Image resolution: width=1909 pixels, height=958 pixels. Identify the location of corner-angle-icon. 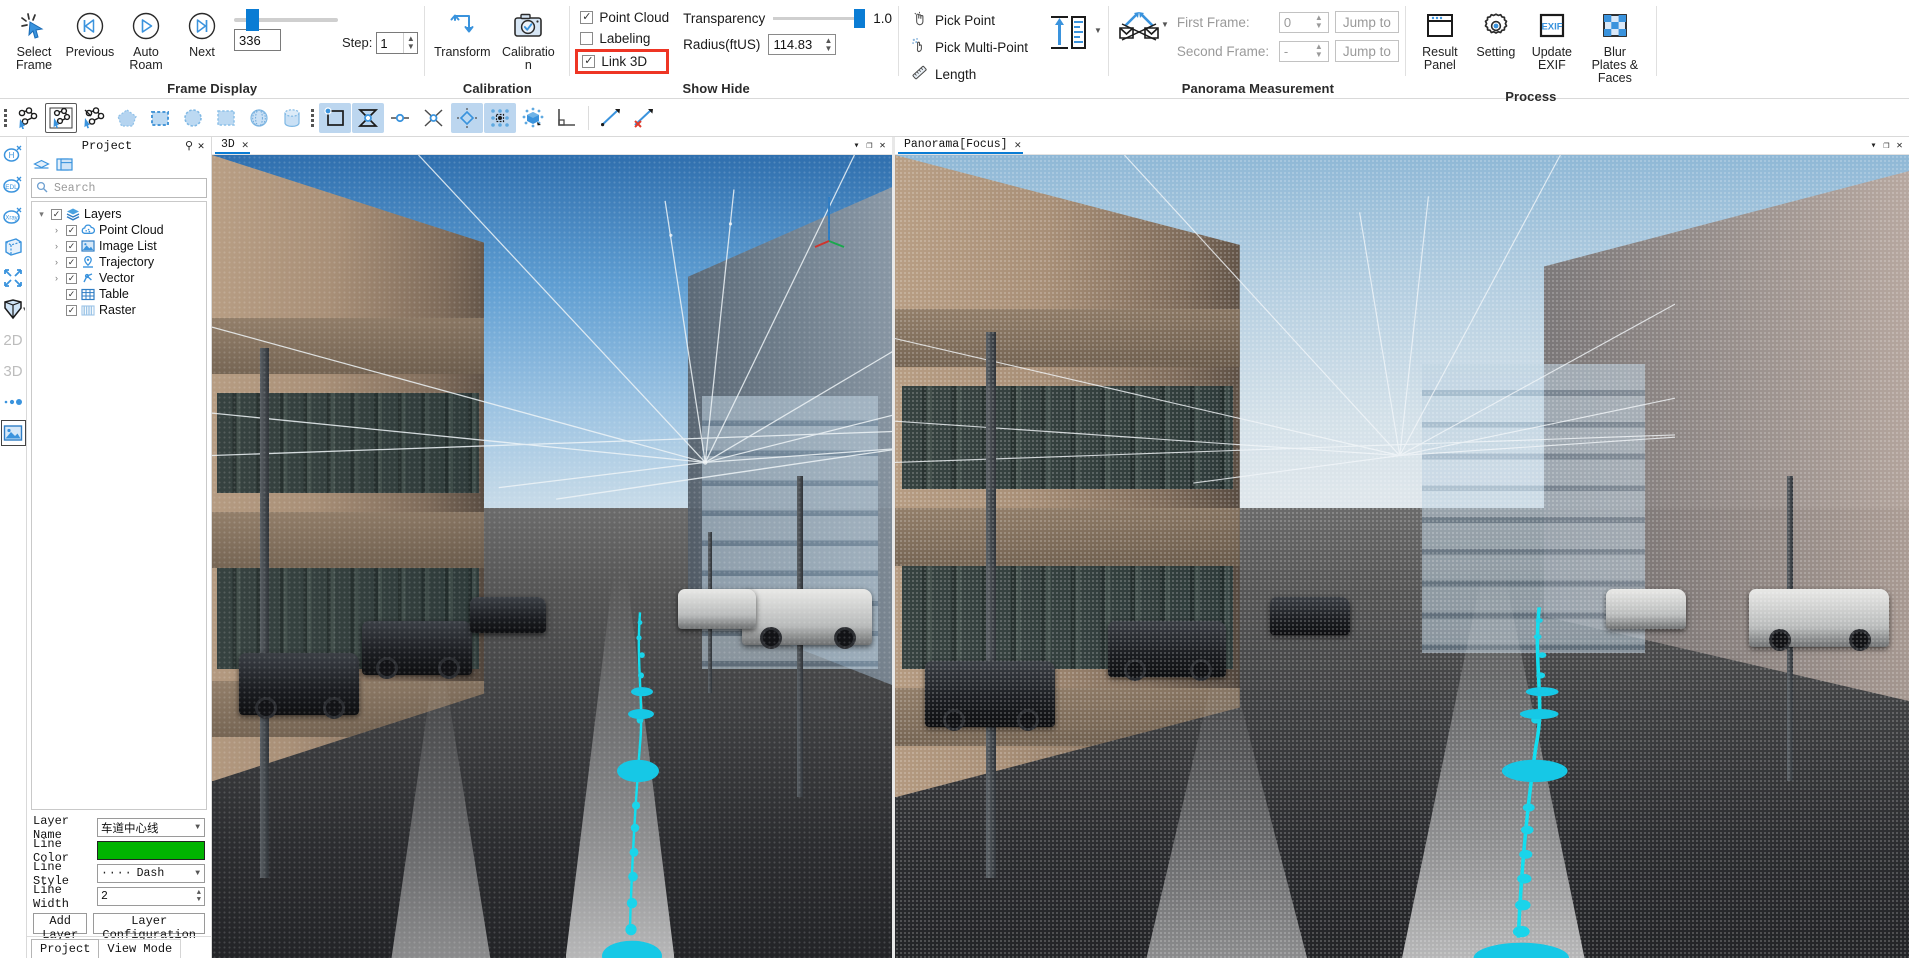
(566, 118).